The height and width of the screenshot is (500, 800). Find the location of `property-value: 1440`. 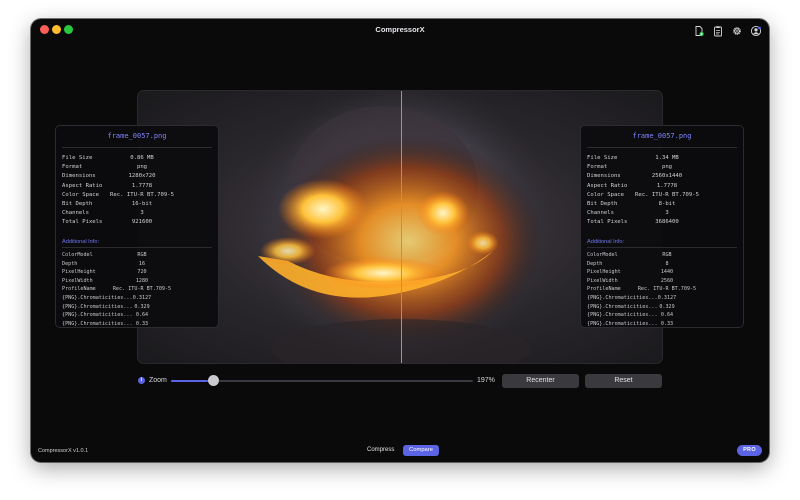

property-value: 1440 is located at coordinates (667, 272).